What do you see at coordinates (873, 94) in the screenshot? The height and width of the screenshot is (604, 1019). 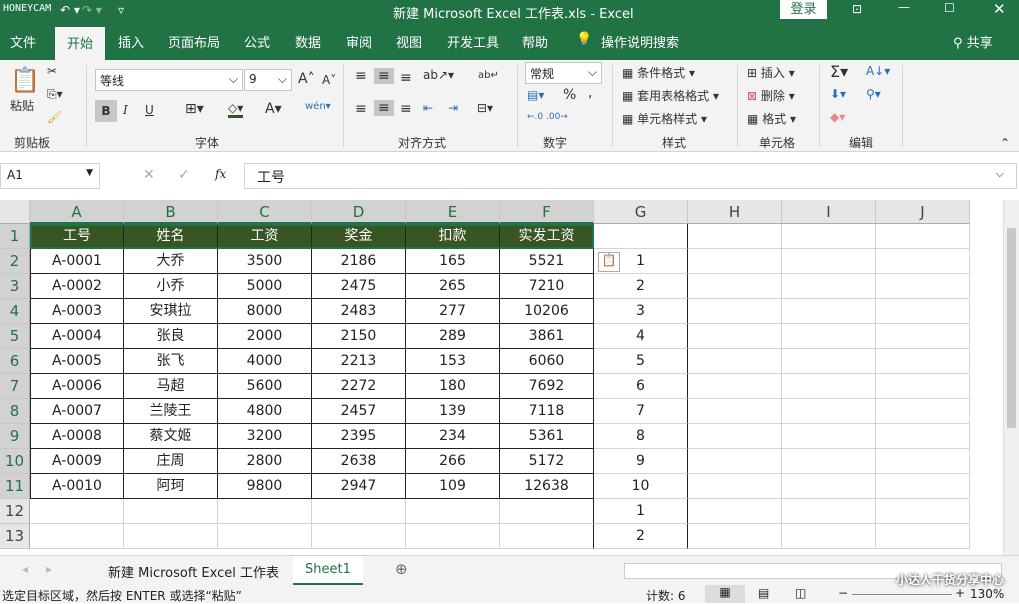 I see `find-icon: ⚲▾` at bounding box center [873, 94].